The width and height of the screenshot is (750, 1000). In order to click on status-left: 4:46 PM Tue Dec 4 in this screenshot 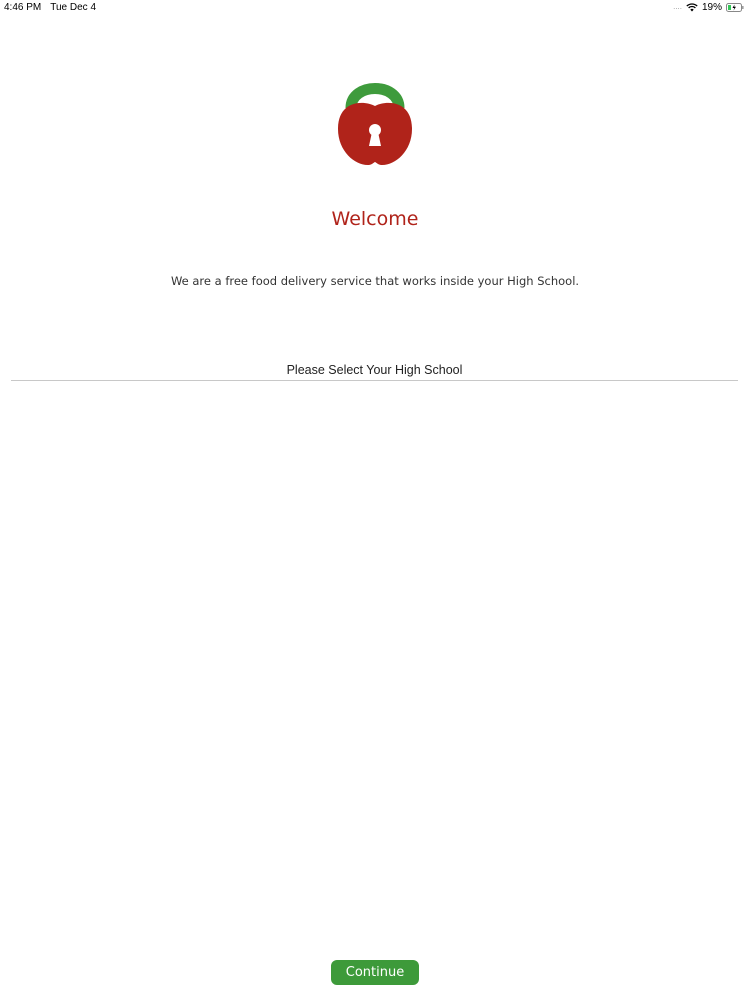, I will do `click(50, 7)`.